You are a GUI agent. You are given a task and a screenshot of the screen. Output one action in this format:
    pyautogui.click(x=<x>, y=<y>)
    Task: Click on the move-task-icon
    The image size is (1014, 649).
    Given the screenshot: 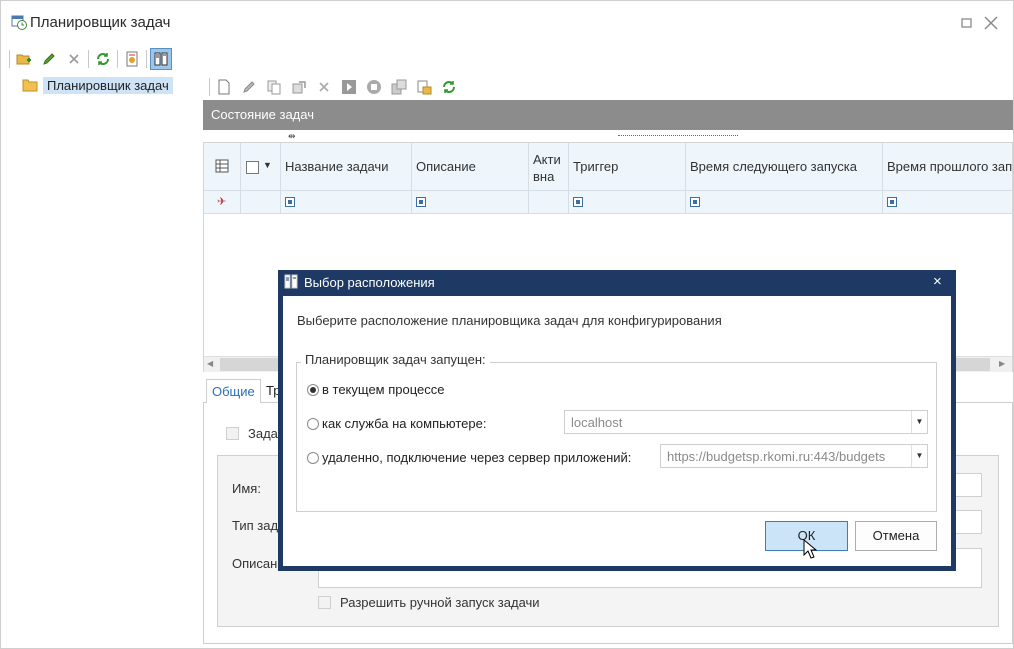 What is the action you would take?
    pyautogui.click(x=299, y=87)
    